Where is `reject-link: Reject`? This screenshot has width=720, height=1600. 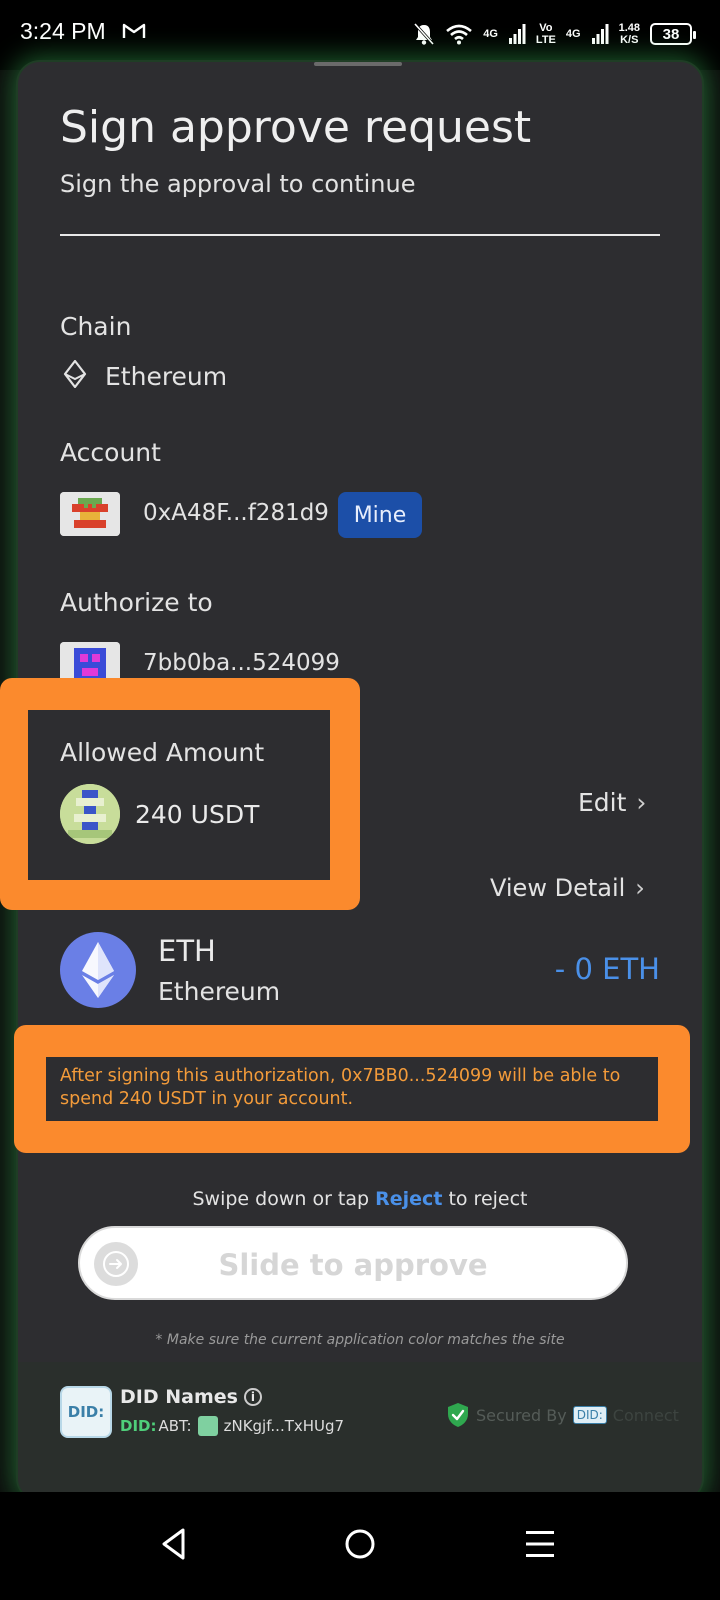 reject-link: Reject is located at coordinates (408, 1199).